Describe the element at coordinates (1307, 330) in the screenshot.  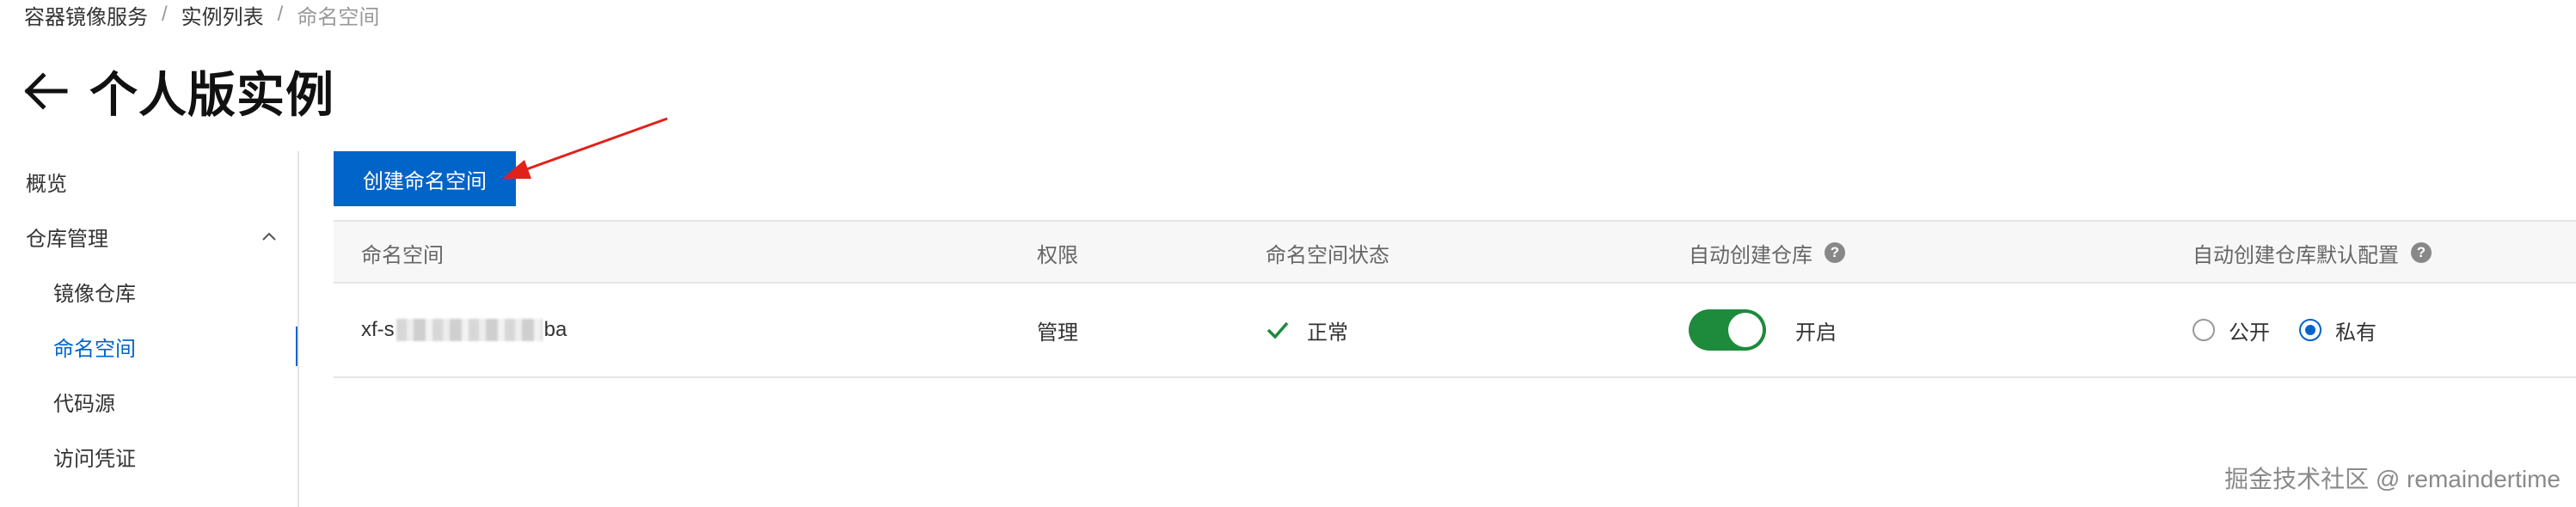
I see `status-value: 正常` at that location.